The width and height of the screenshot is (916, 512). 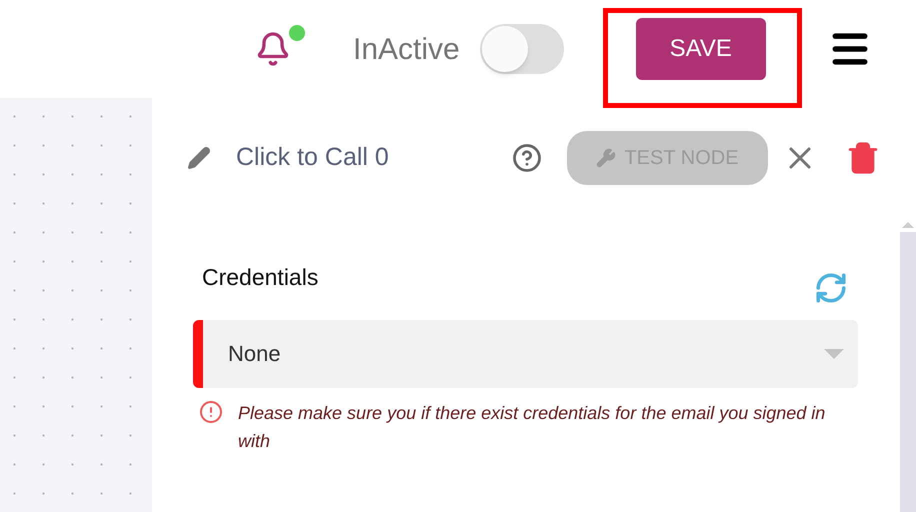 What do you see at coordinates (406, 50) in the screenshot?
I see `status-label: InActive` at bounding box center [406, 50].